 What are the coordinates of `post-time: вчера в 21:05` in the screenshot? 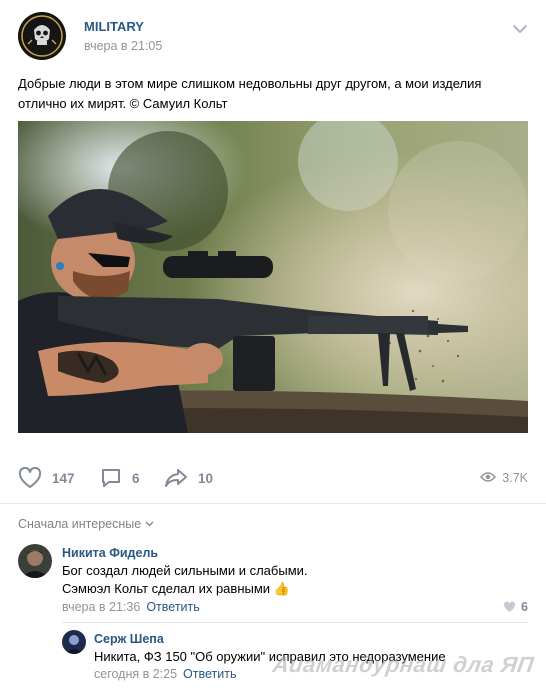 It's located at (123, 46).